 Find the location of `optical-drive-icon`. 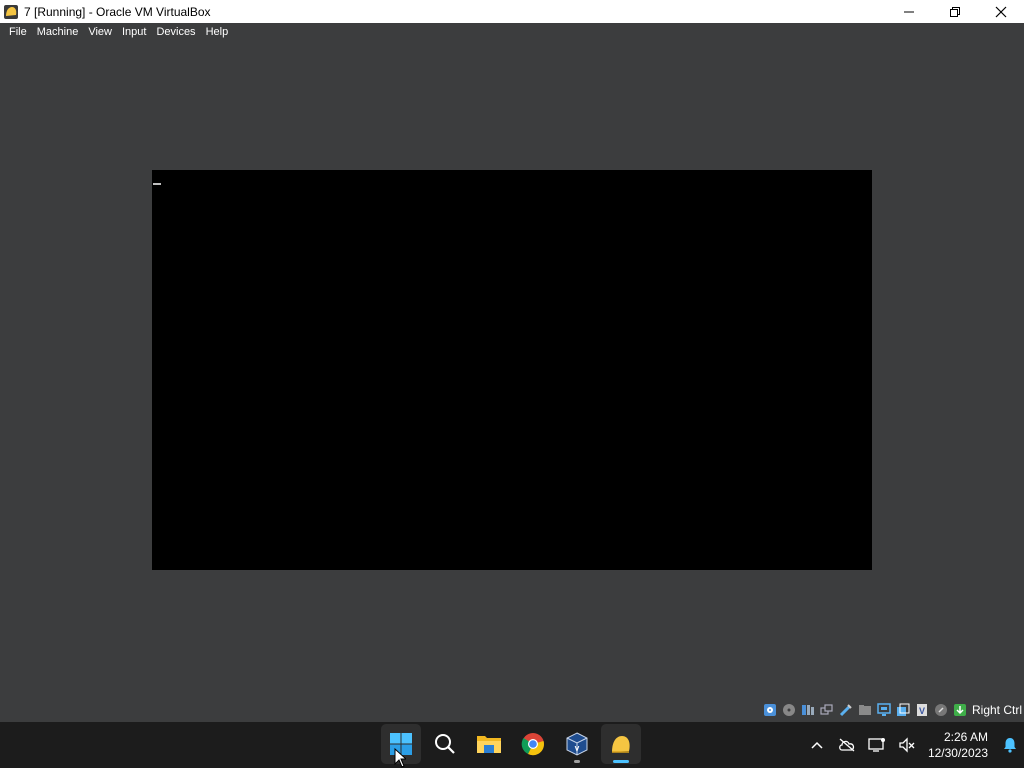

optical-drive-icon is located at coordinates (789, 710).